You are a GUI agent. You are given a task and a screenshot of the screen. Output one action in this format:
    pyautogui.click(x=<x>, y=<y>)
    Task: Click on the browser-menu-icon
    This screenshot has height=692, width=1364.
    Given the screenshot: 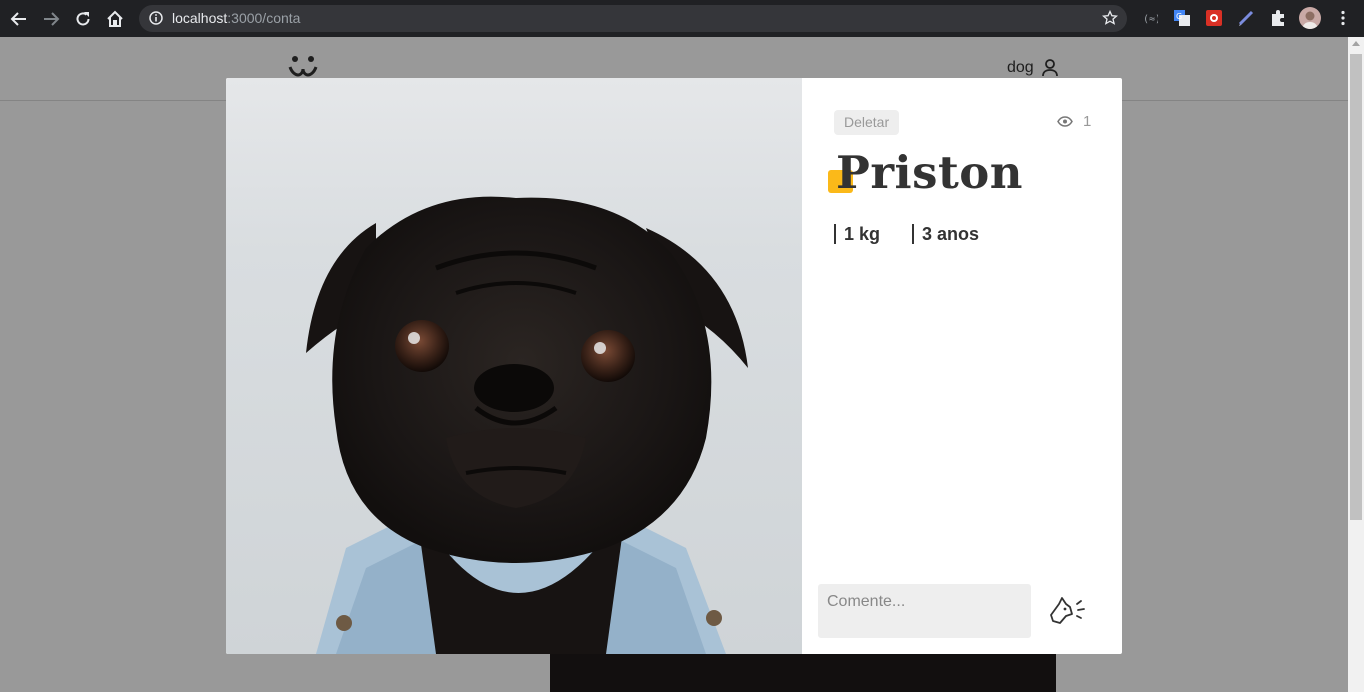 What is the action you would take?
    pyautogui.click(x=1343, y=18)
    